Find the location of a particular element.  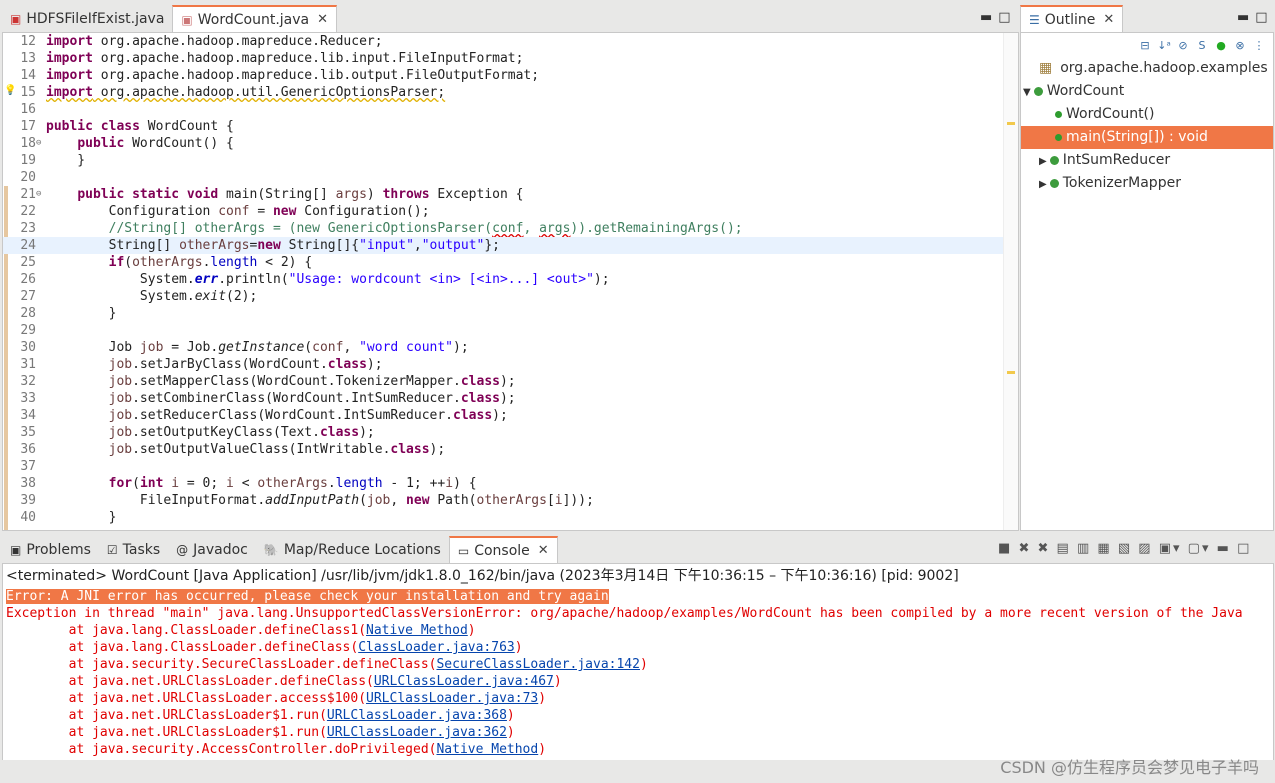

quickfix-warning-icon: 💡 is located at coordinates (10, 90).